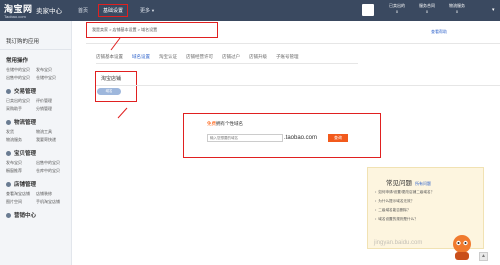 This screenshot has height=265, width=500. What do you see at coordinates (35, 96) in the screenshot?
I see `sidebar-section-trade: 交易管理 已卖出的宝贝 评价管理 采购助手 分销管理` at bounding box center [35, 96].